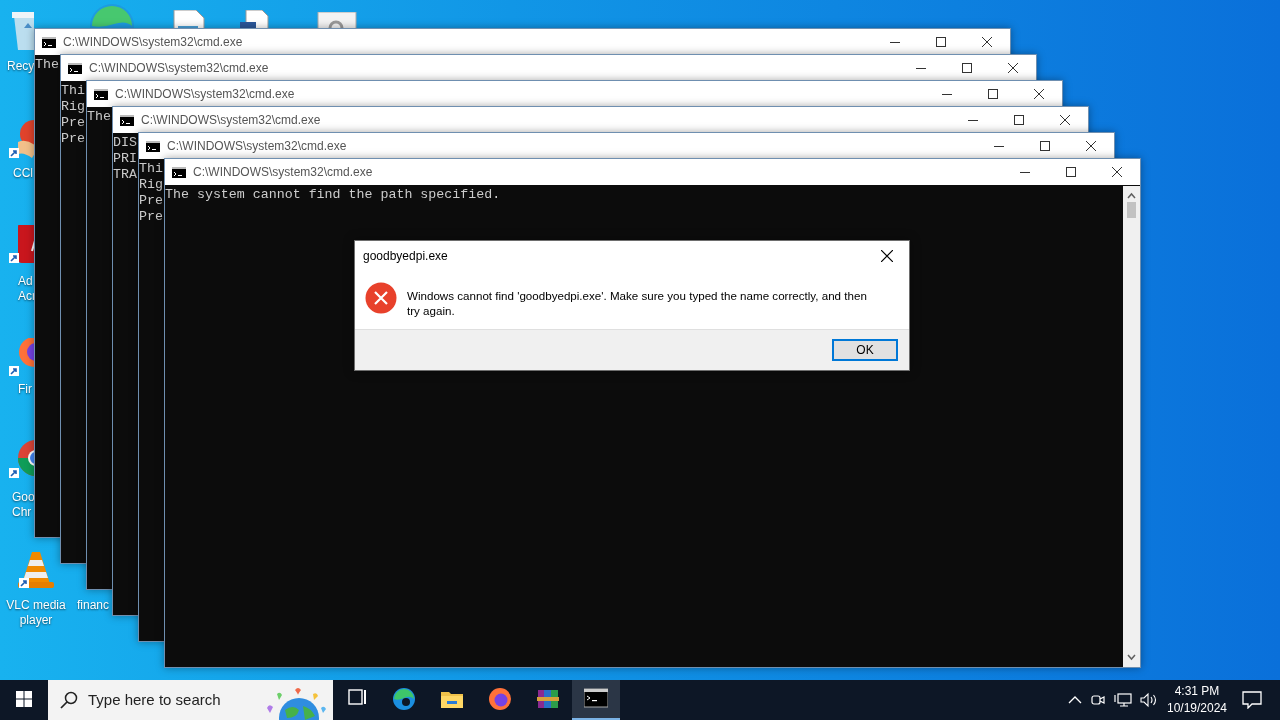 The image size is (1280, 720). Describe the element at coordinates (188, 19) in the screenshot. I see `document-icon` at that location.